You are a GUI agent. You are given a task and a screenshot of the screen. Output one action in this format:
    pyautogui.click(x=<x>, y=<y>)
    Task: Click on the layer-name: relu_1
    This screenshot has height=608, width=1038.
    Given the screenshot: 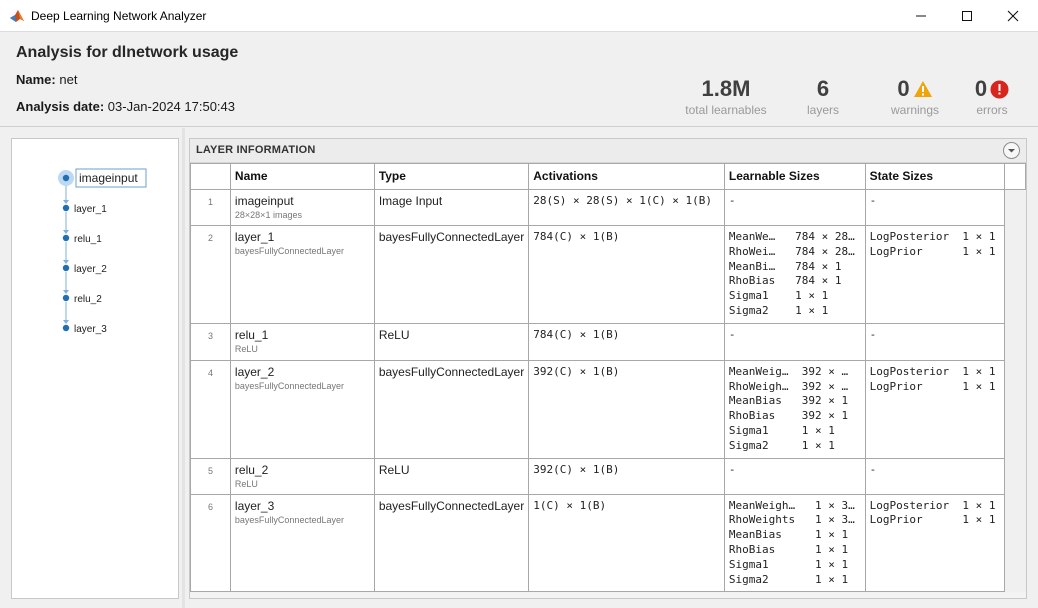 What is the action you would take?
    pyautogui.click(x=251, y=334)
    